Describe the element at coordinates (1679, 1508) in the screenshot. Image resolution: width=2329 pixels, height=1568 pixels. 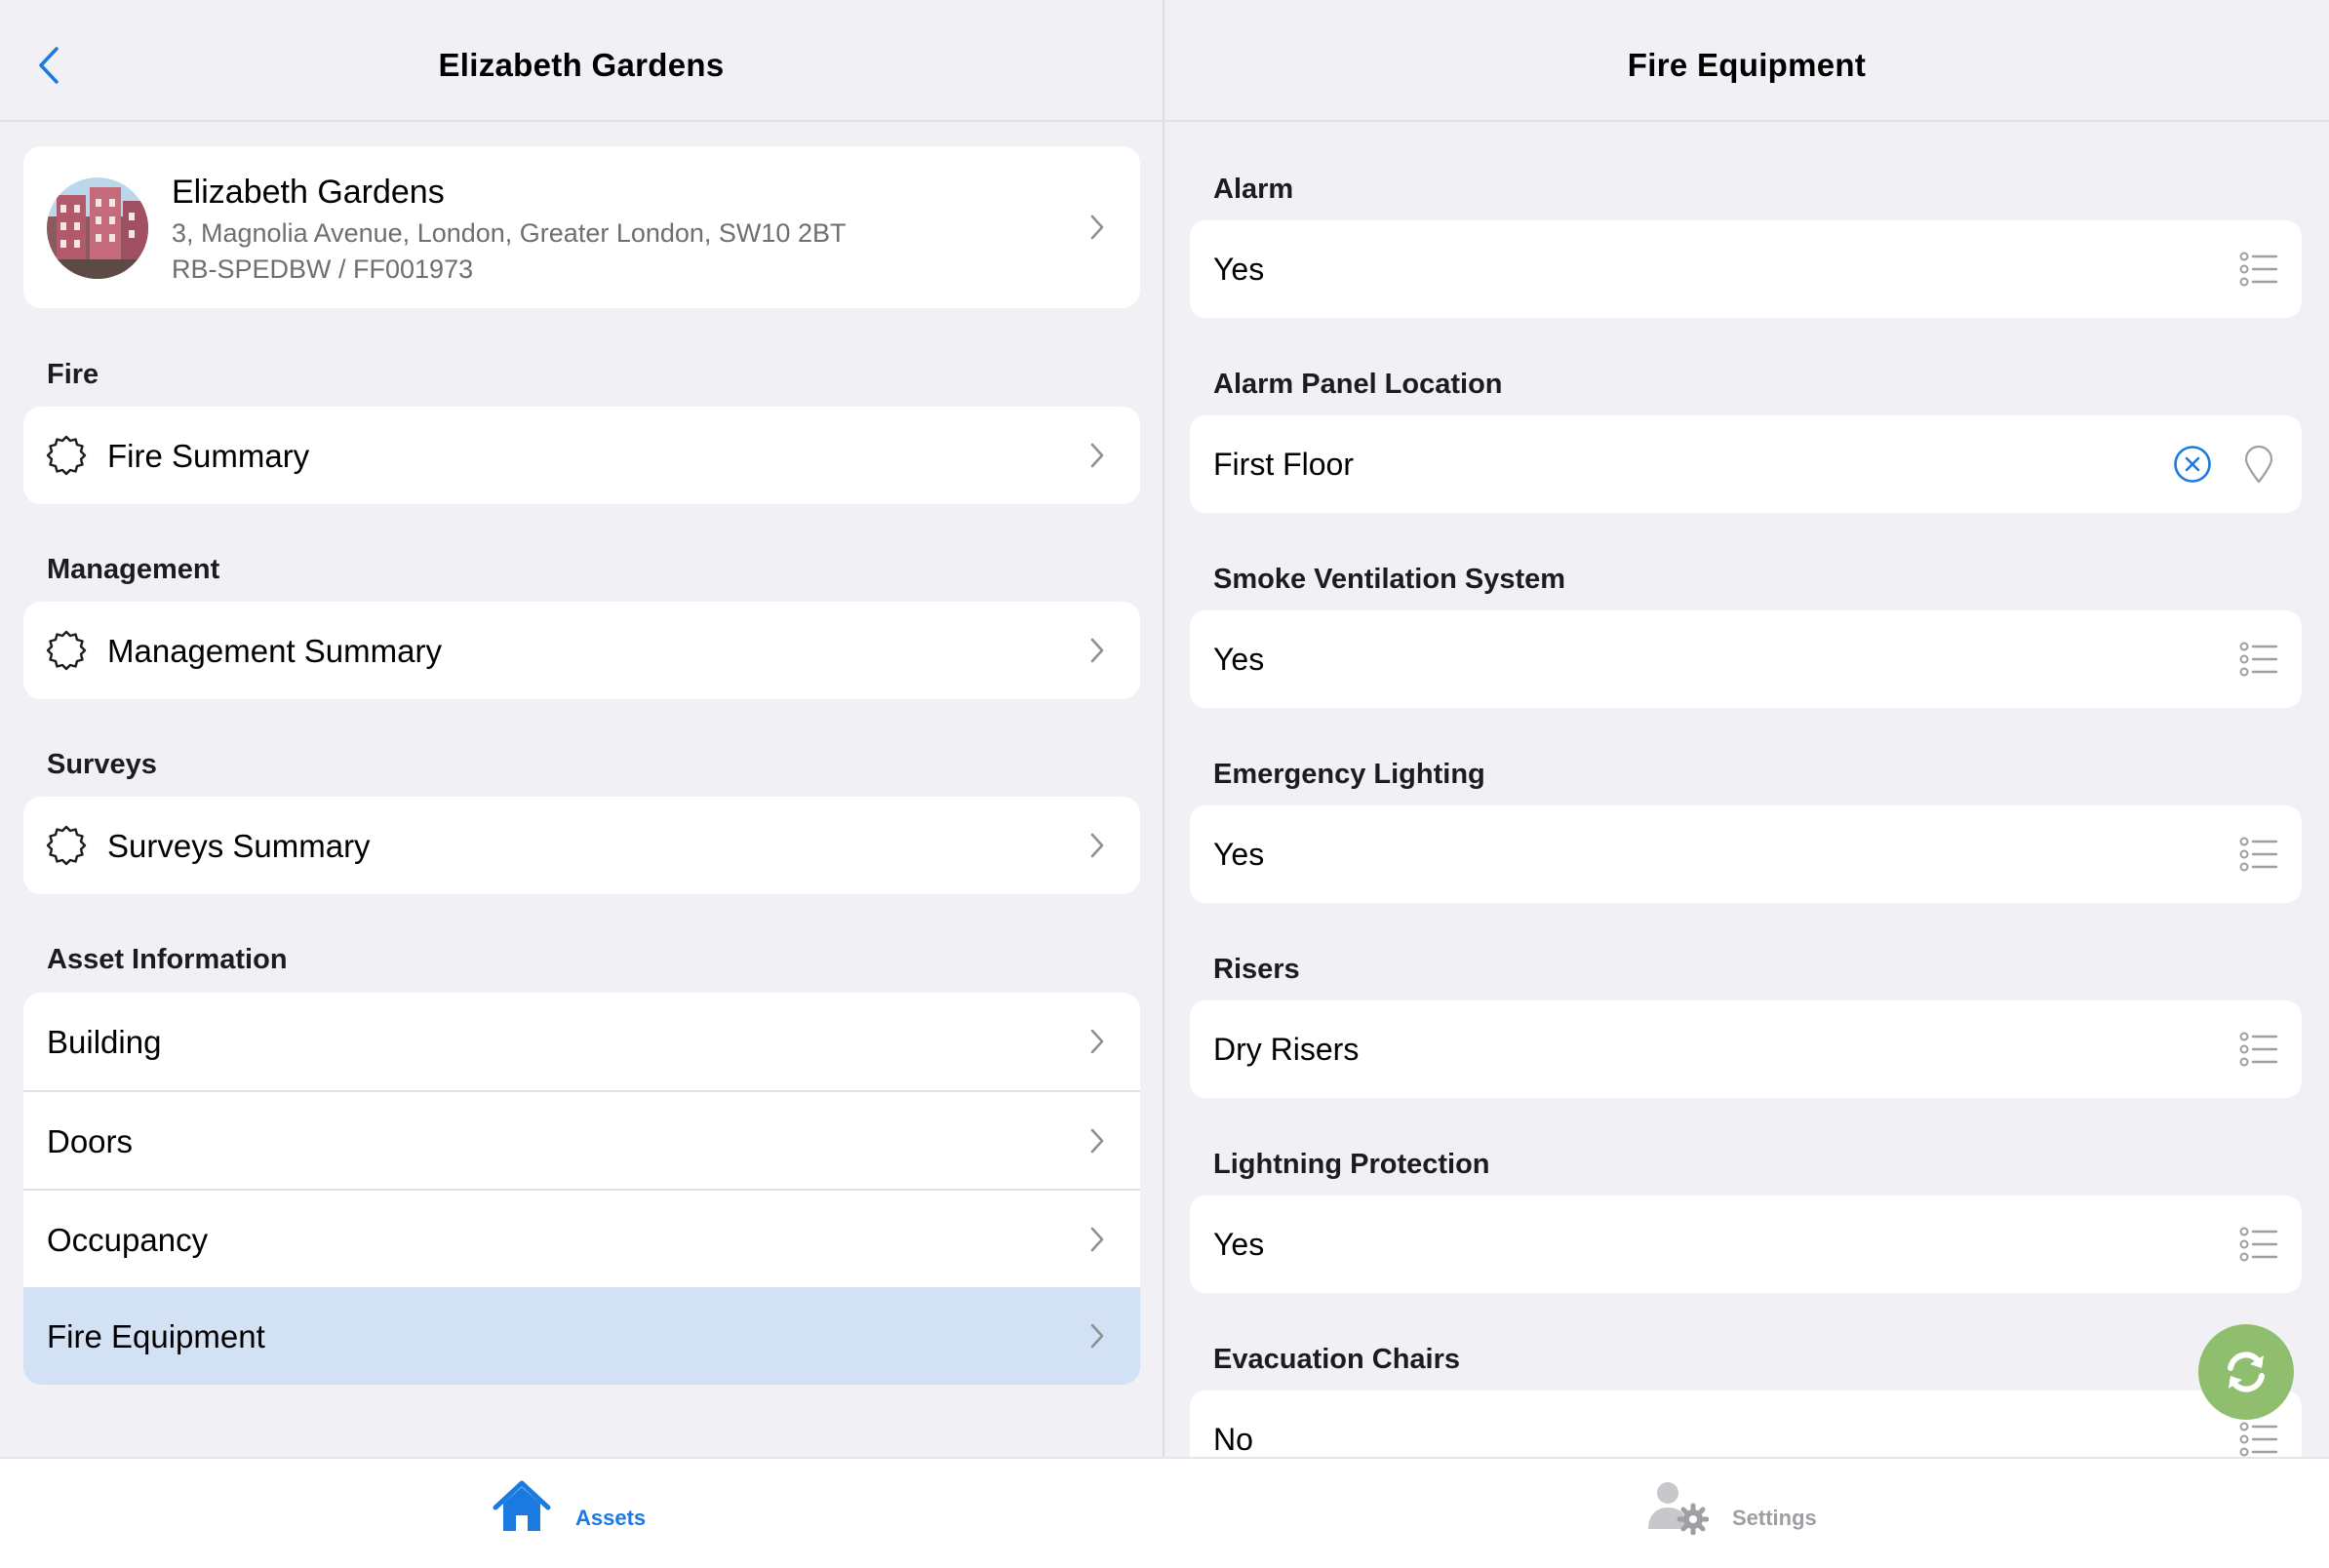
I see `user-gear-icon` at that location.